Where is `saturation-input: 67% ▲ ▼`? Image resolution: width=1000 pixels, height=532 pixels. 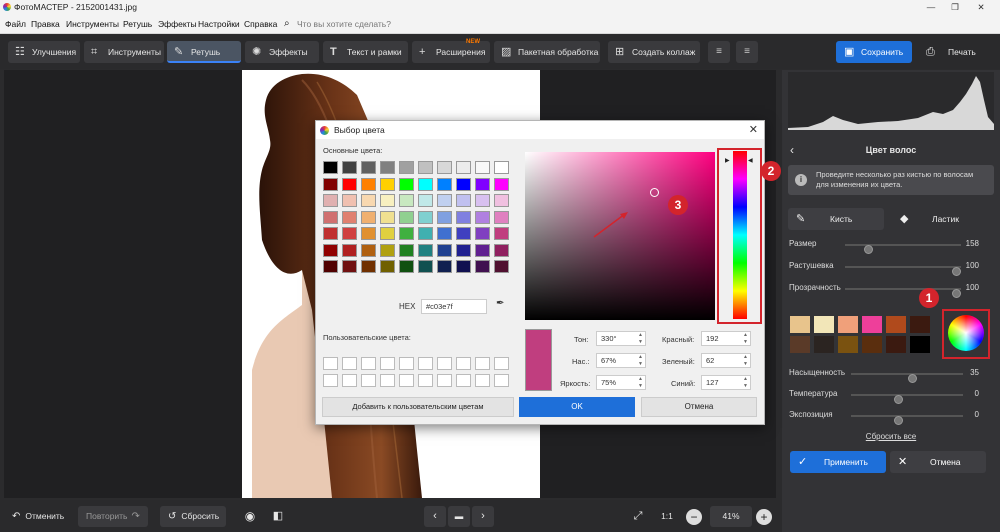 saturation-input: 67% ▲ ▼ is located at coordinates (621, 360).